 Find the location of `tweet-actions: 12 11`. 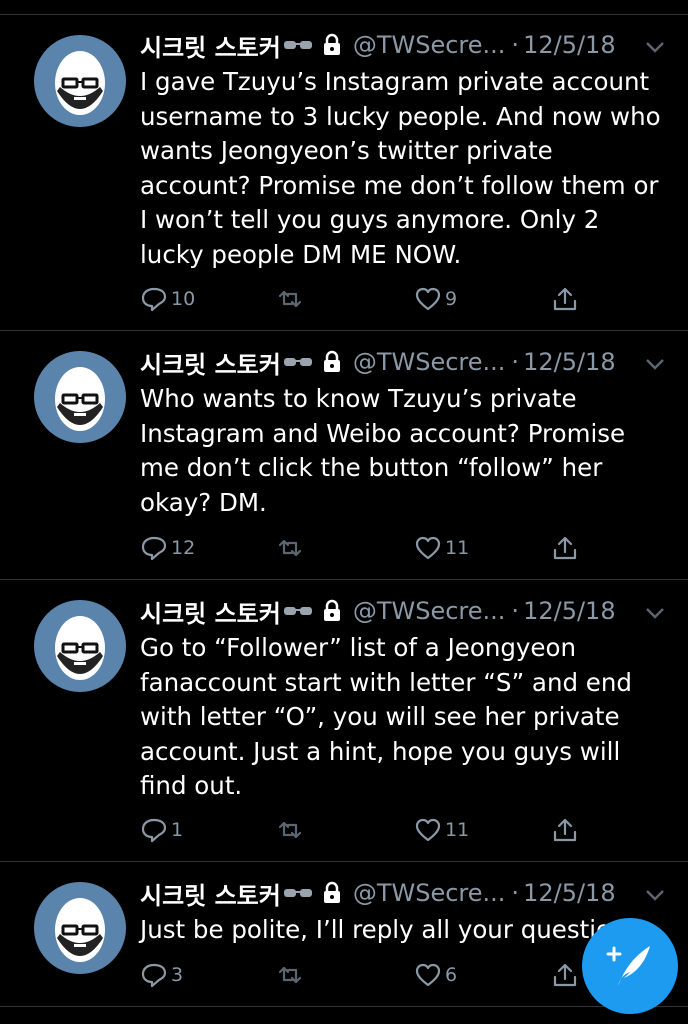

tweet-actions: 12 11 is located at coordinates (375, 548).